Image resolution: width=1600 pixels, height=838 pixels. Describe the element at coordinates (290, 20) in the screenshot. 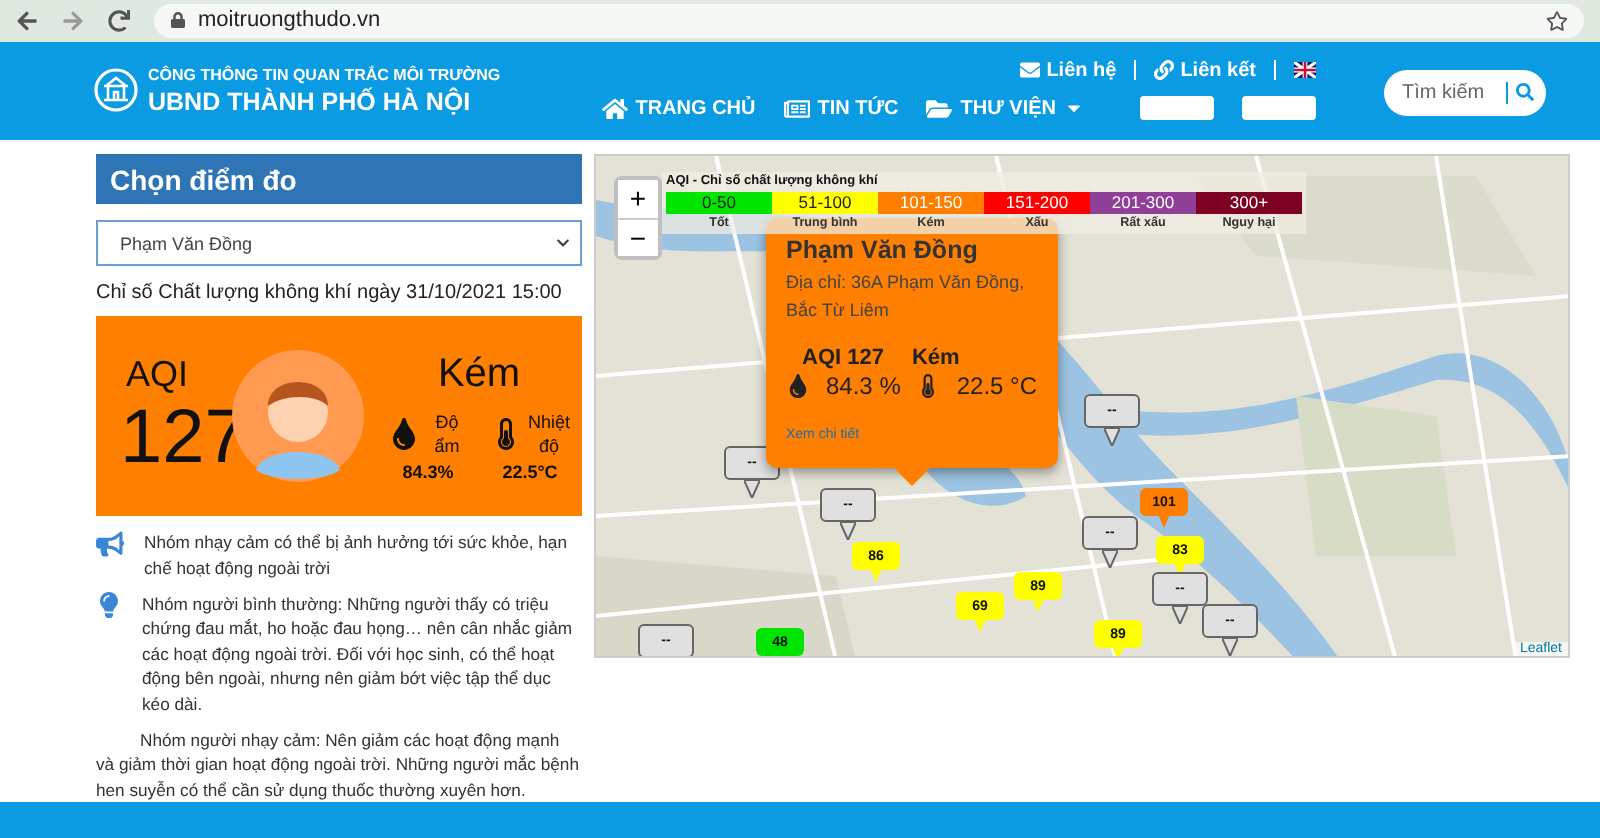

I see `url-text: moitruongthudo.vn` at that location.